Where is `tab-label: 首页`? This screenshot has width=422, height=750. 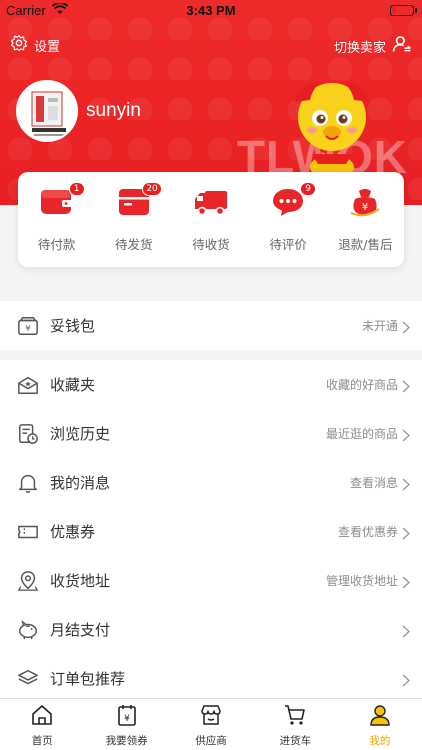
tab-label: 首页 is located at coordinates (42, 741).